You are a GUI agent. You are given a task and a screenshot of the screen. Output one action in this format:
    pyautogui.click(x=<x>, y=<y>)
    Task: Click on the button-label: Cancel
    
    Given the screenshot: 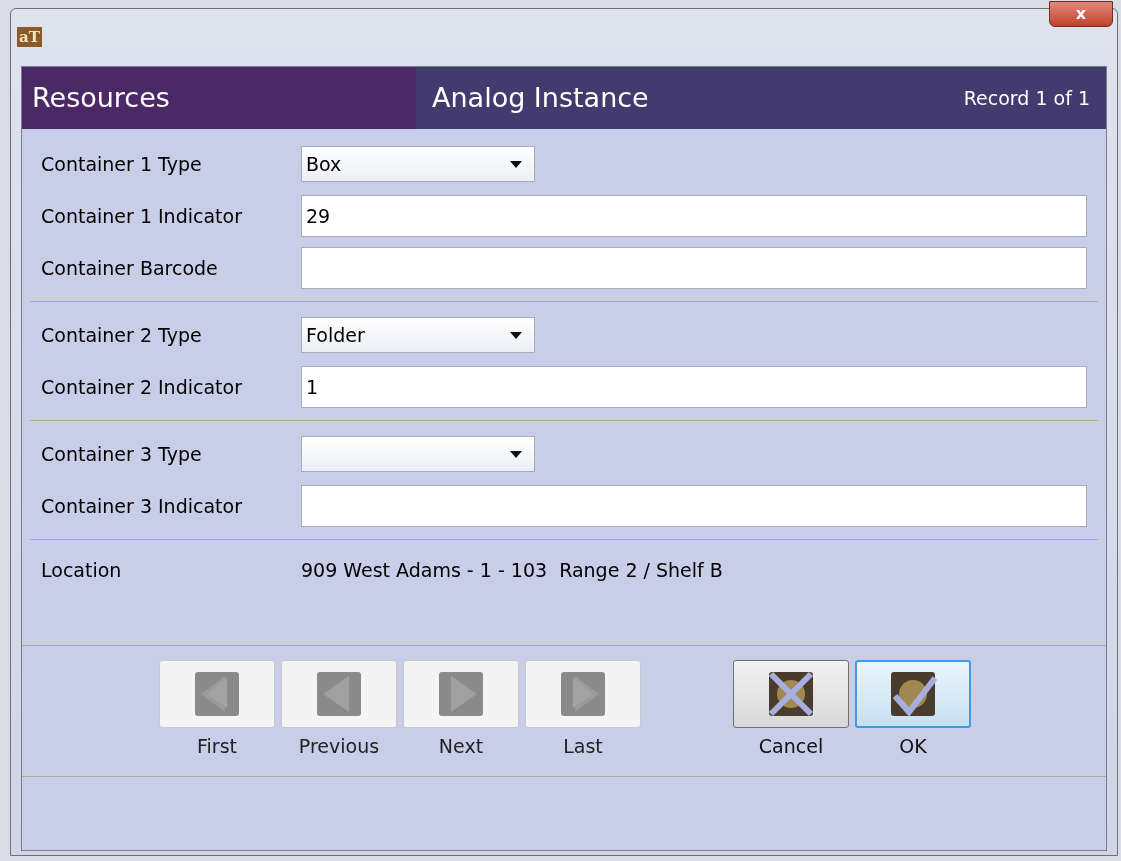 What is the action you would take?
    pyautogui.click(x=791, y=746)
    